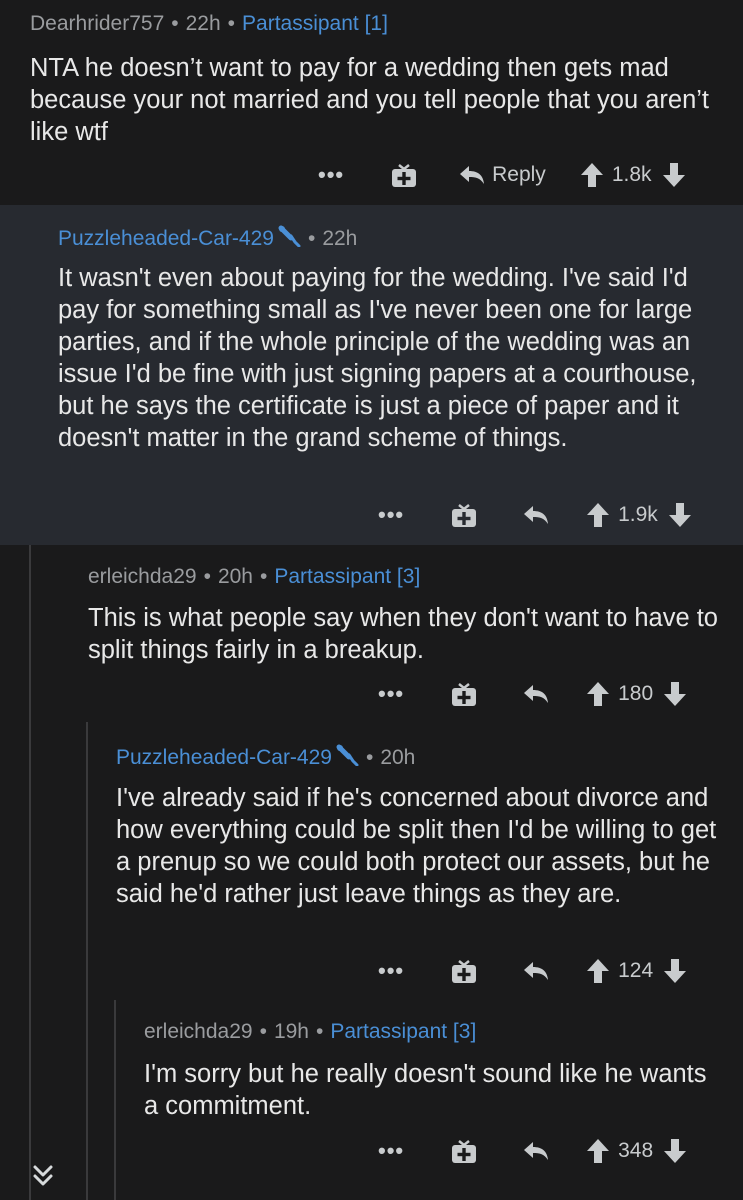 This screenshot has height=1200, width=743. What do you see at coordinates (636, 1150) in the screenshot?
I see `vote-count: 348` at bounding box center [636, 1150].